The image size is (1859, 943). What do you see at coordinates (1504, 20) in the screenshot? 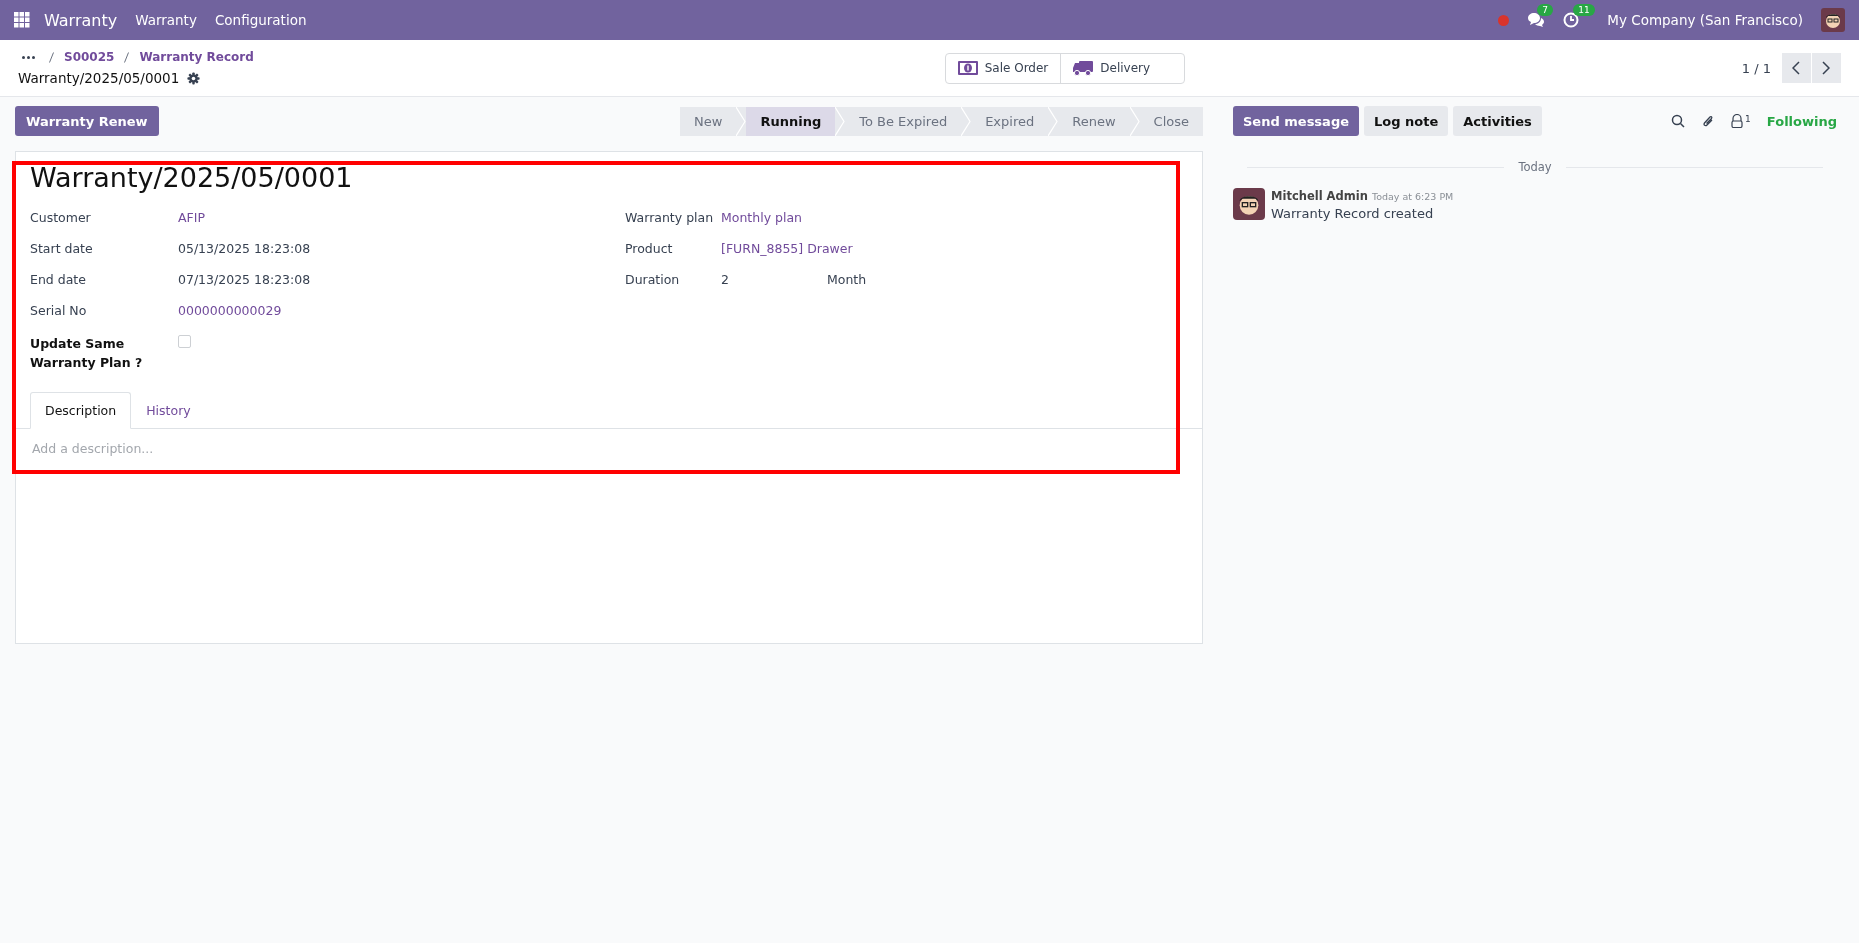
I see `status-dot-icon` at bounding box center [1504, 20].